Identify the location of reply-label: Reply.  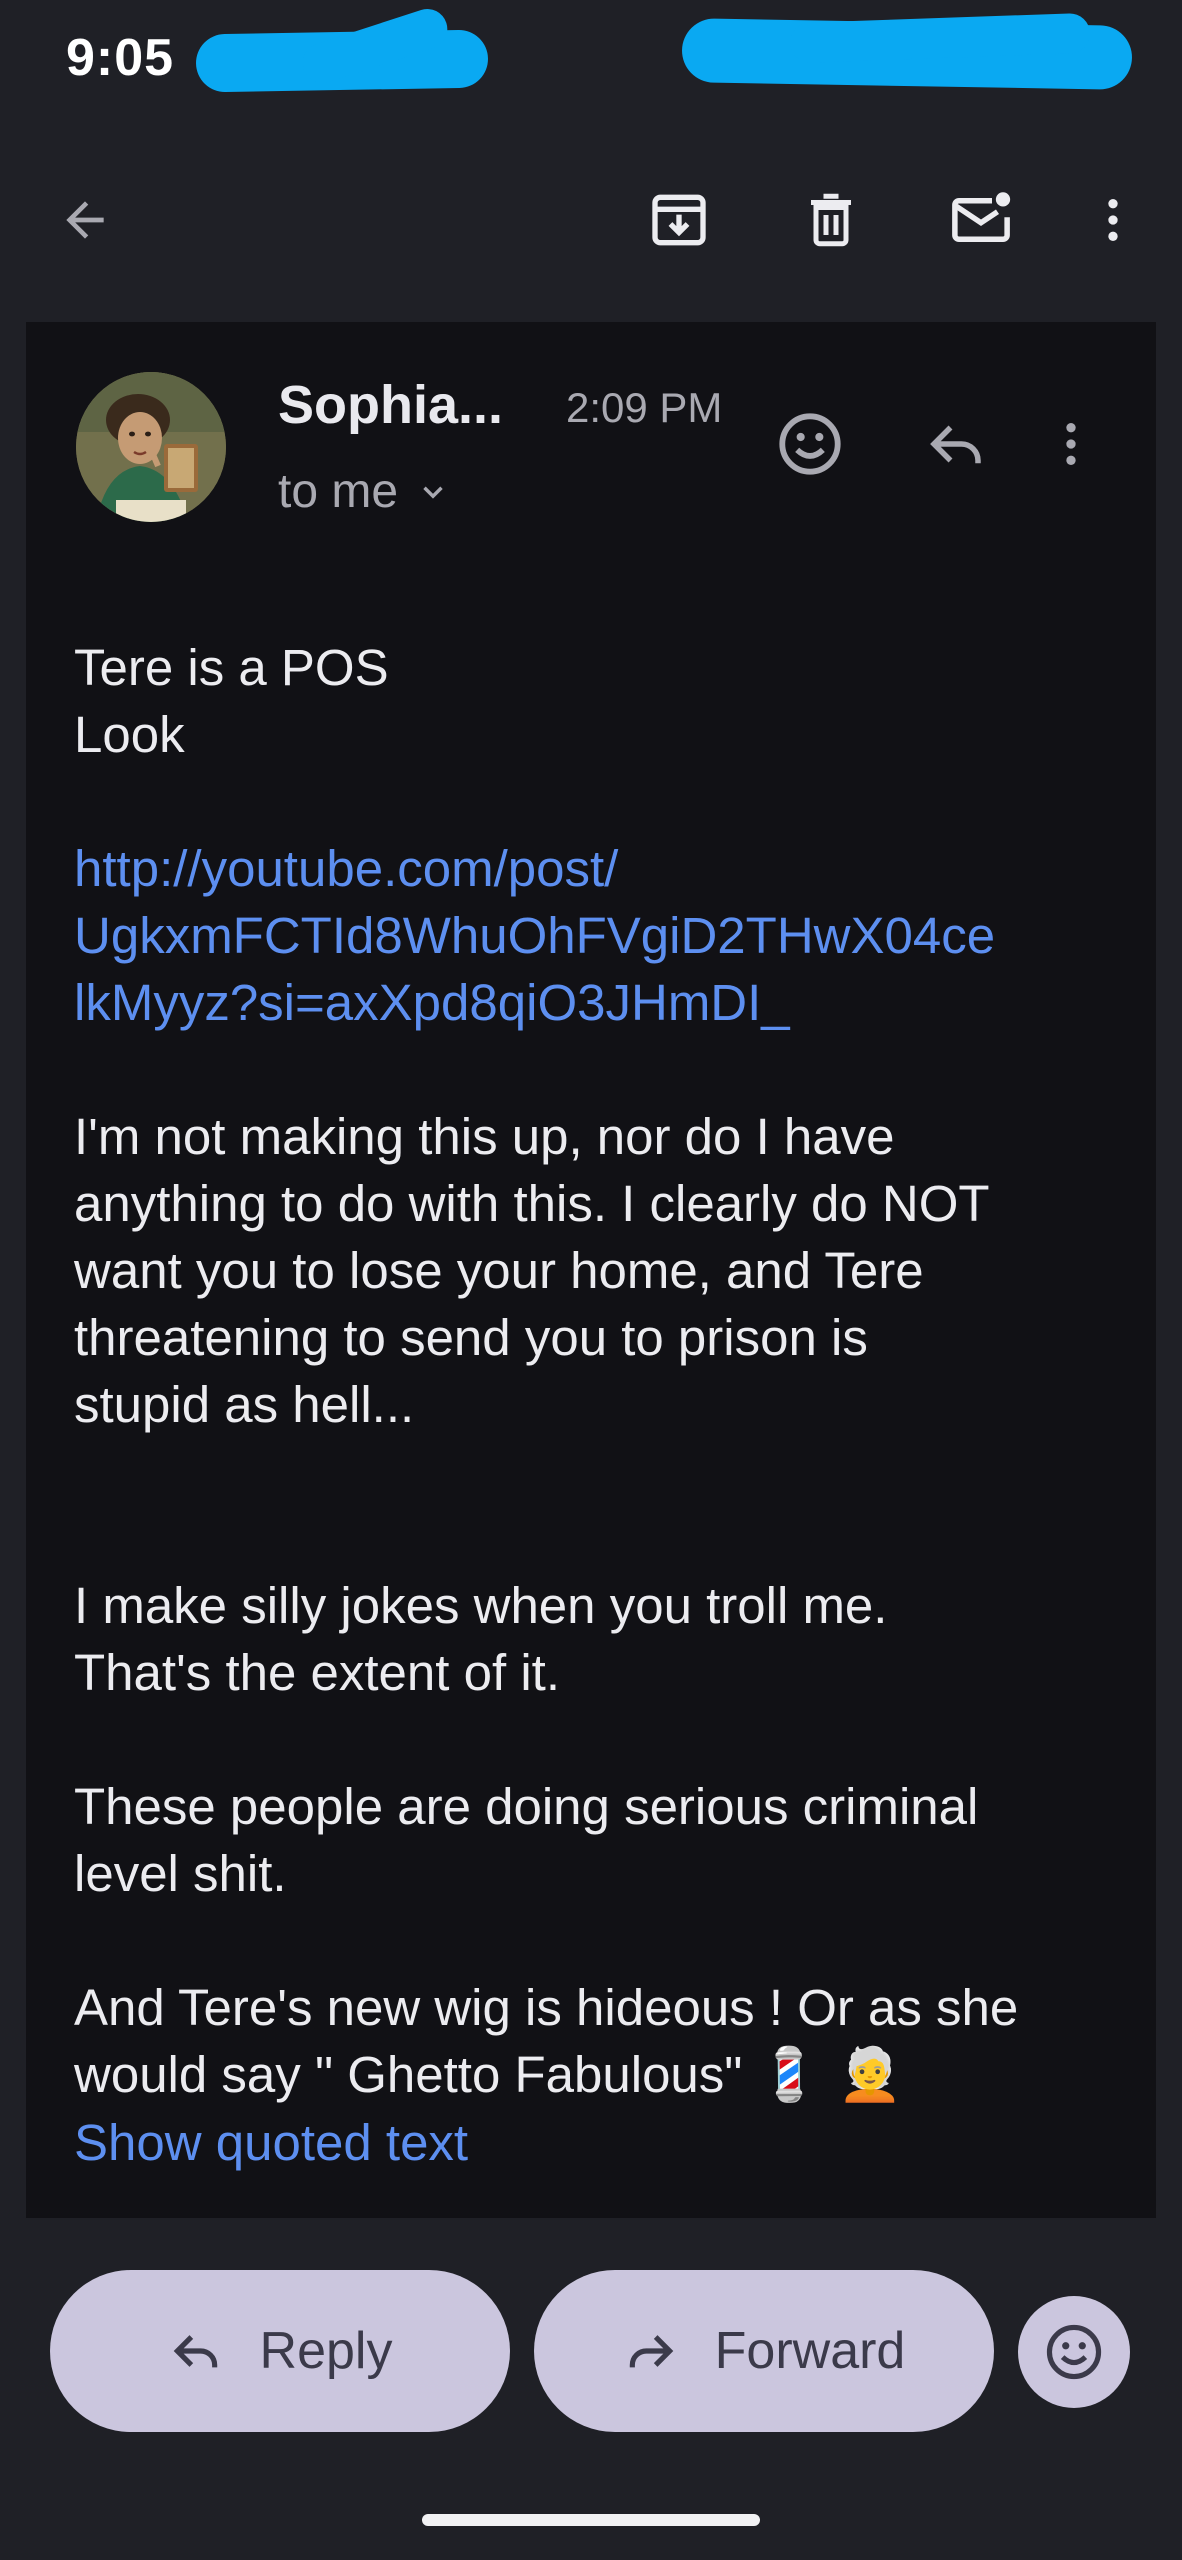
(326, 2351).